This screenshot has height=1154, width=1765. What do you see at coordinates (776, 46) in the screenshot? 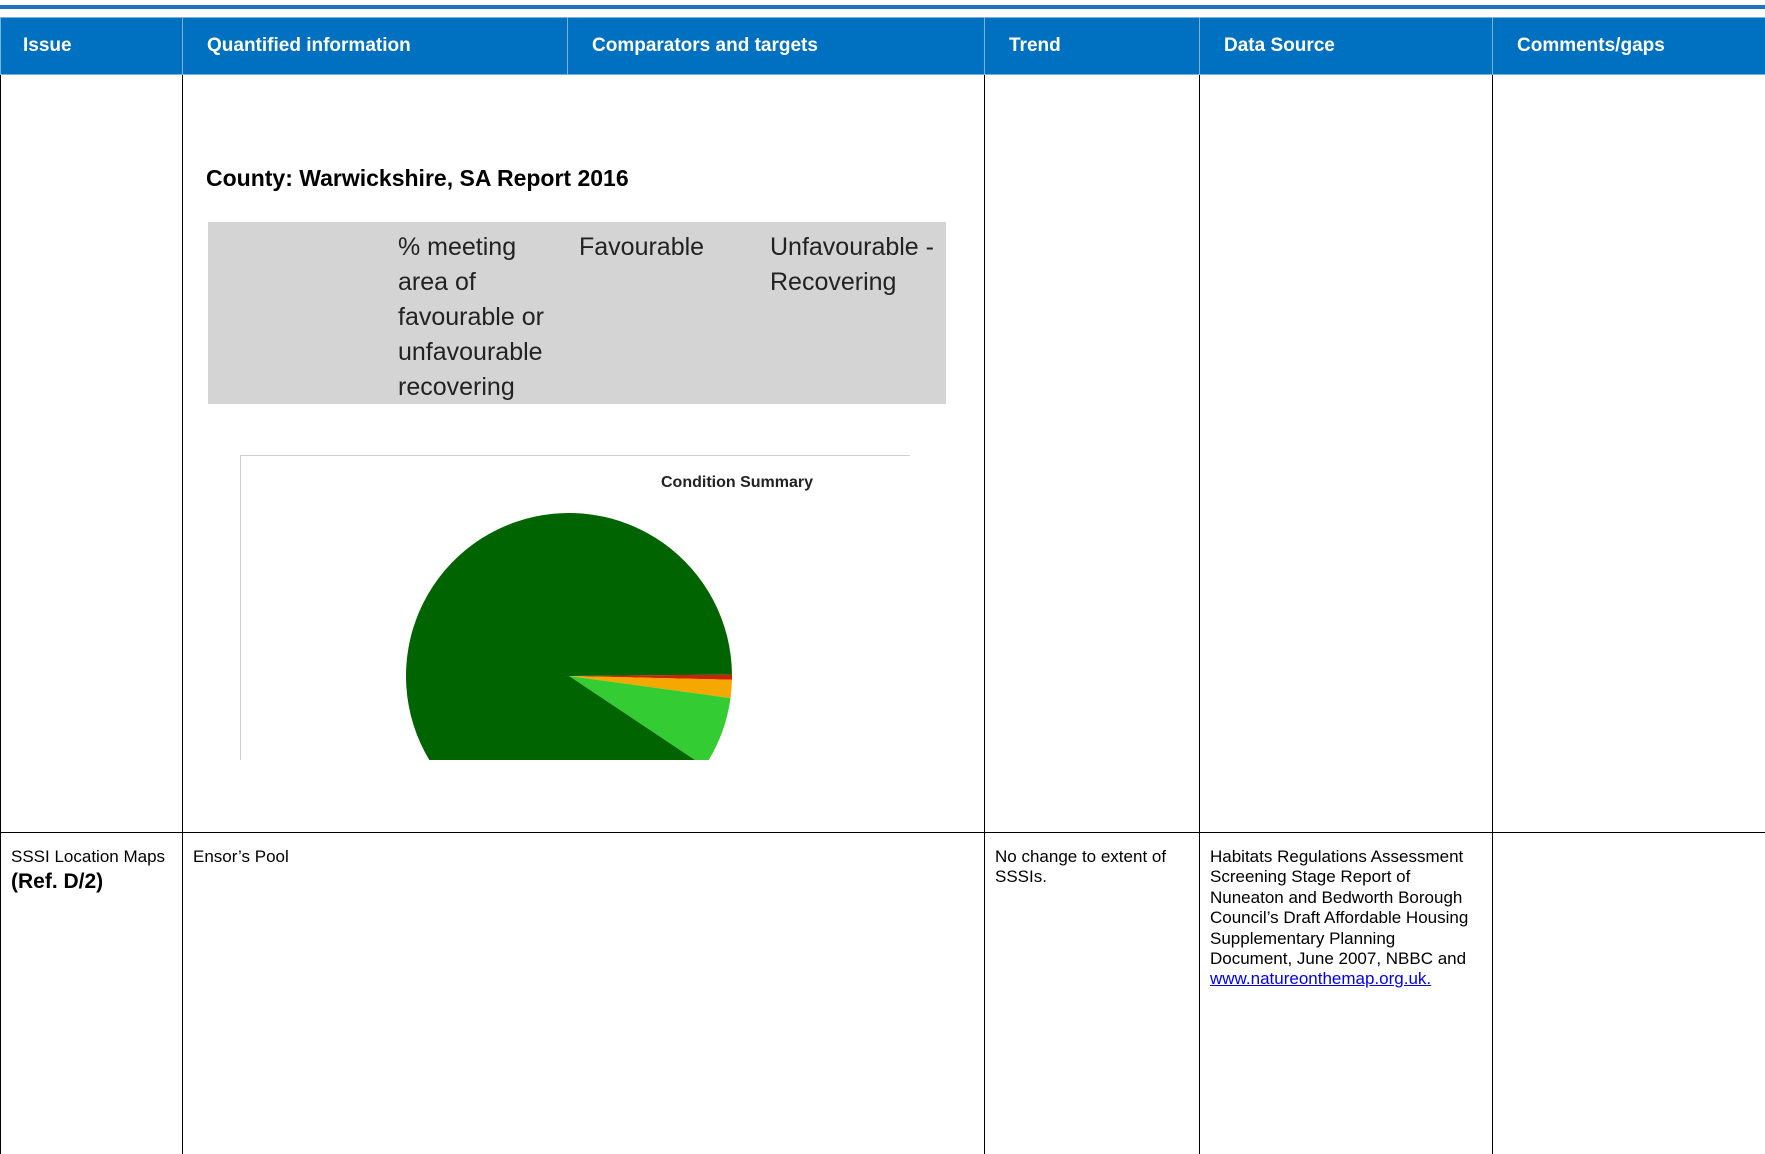
I see `header-comparators-and-targets: Comparators and targets` at bounding box center [776, 46].